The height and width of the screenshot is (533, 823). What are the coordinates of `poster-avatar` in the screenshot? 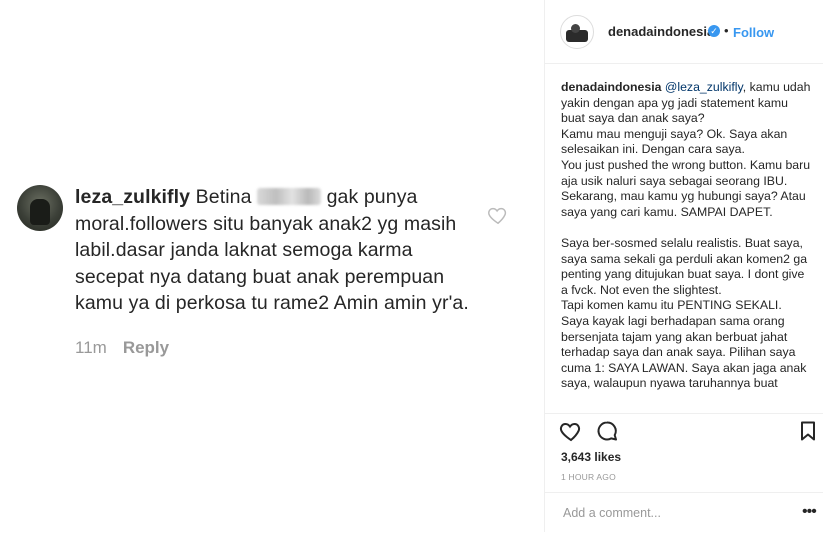 It's located at (577, 32).